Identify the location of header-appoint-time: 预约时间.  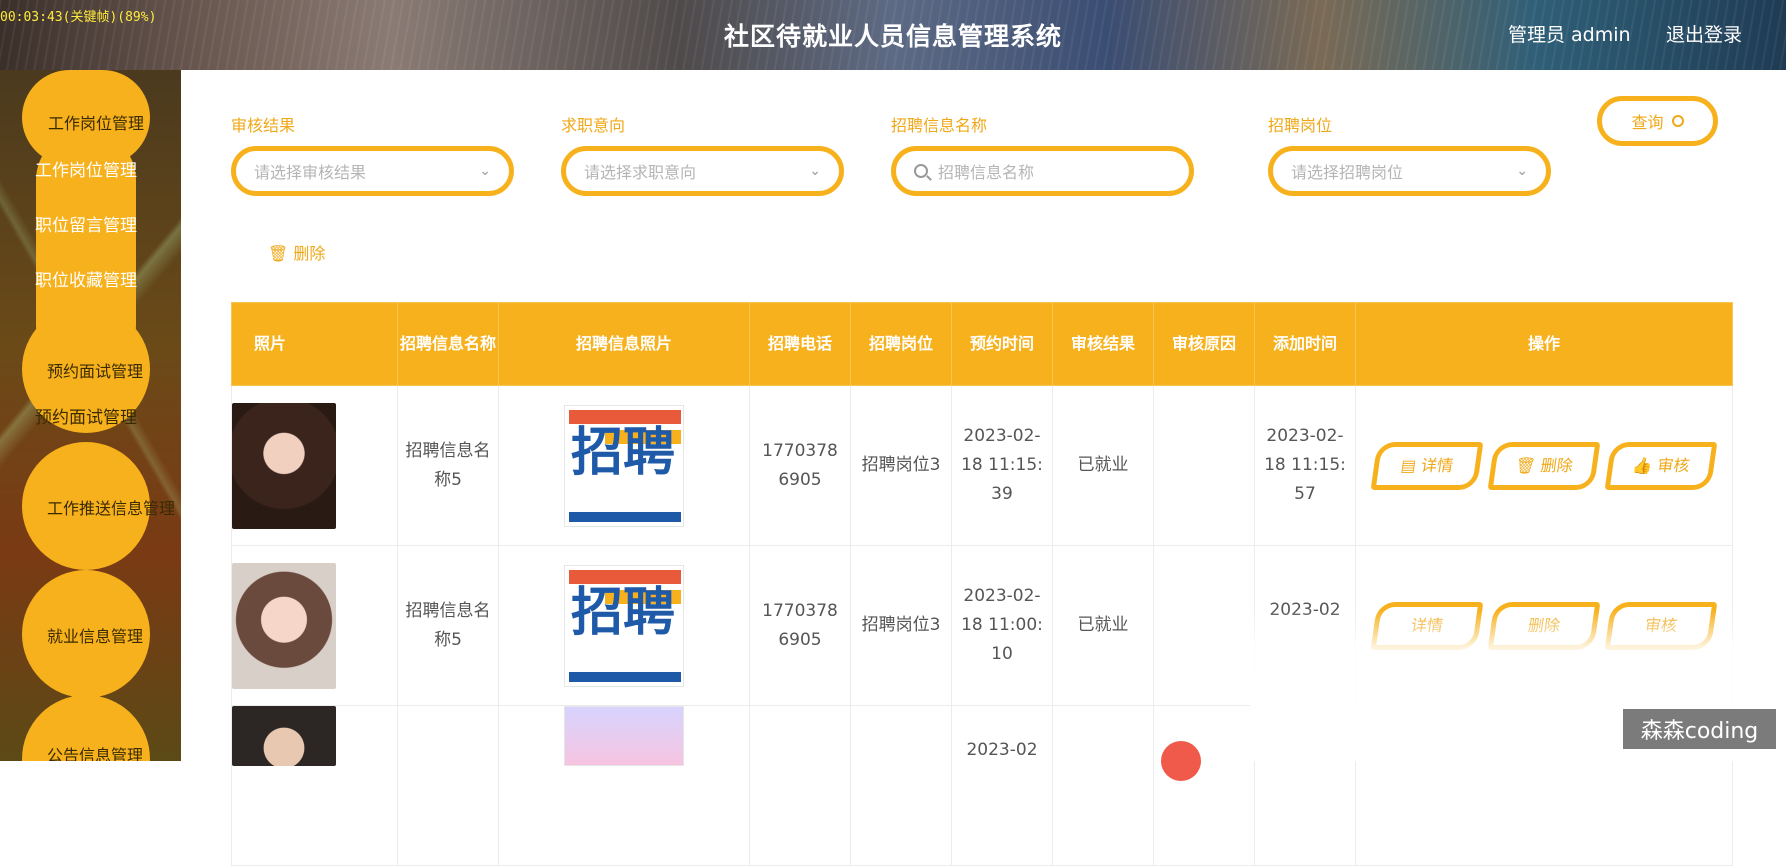
(1002, 344).